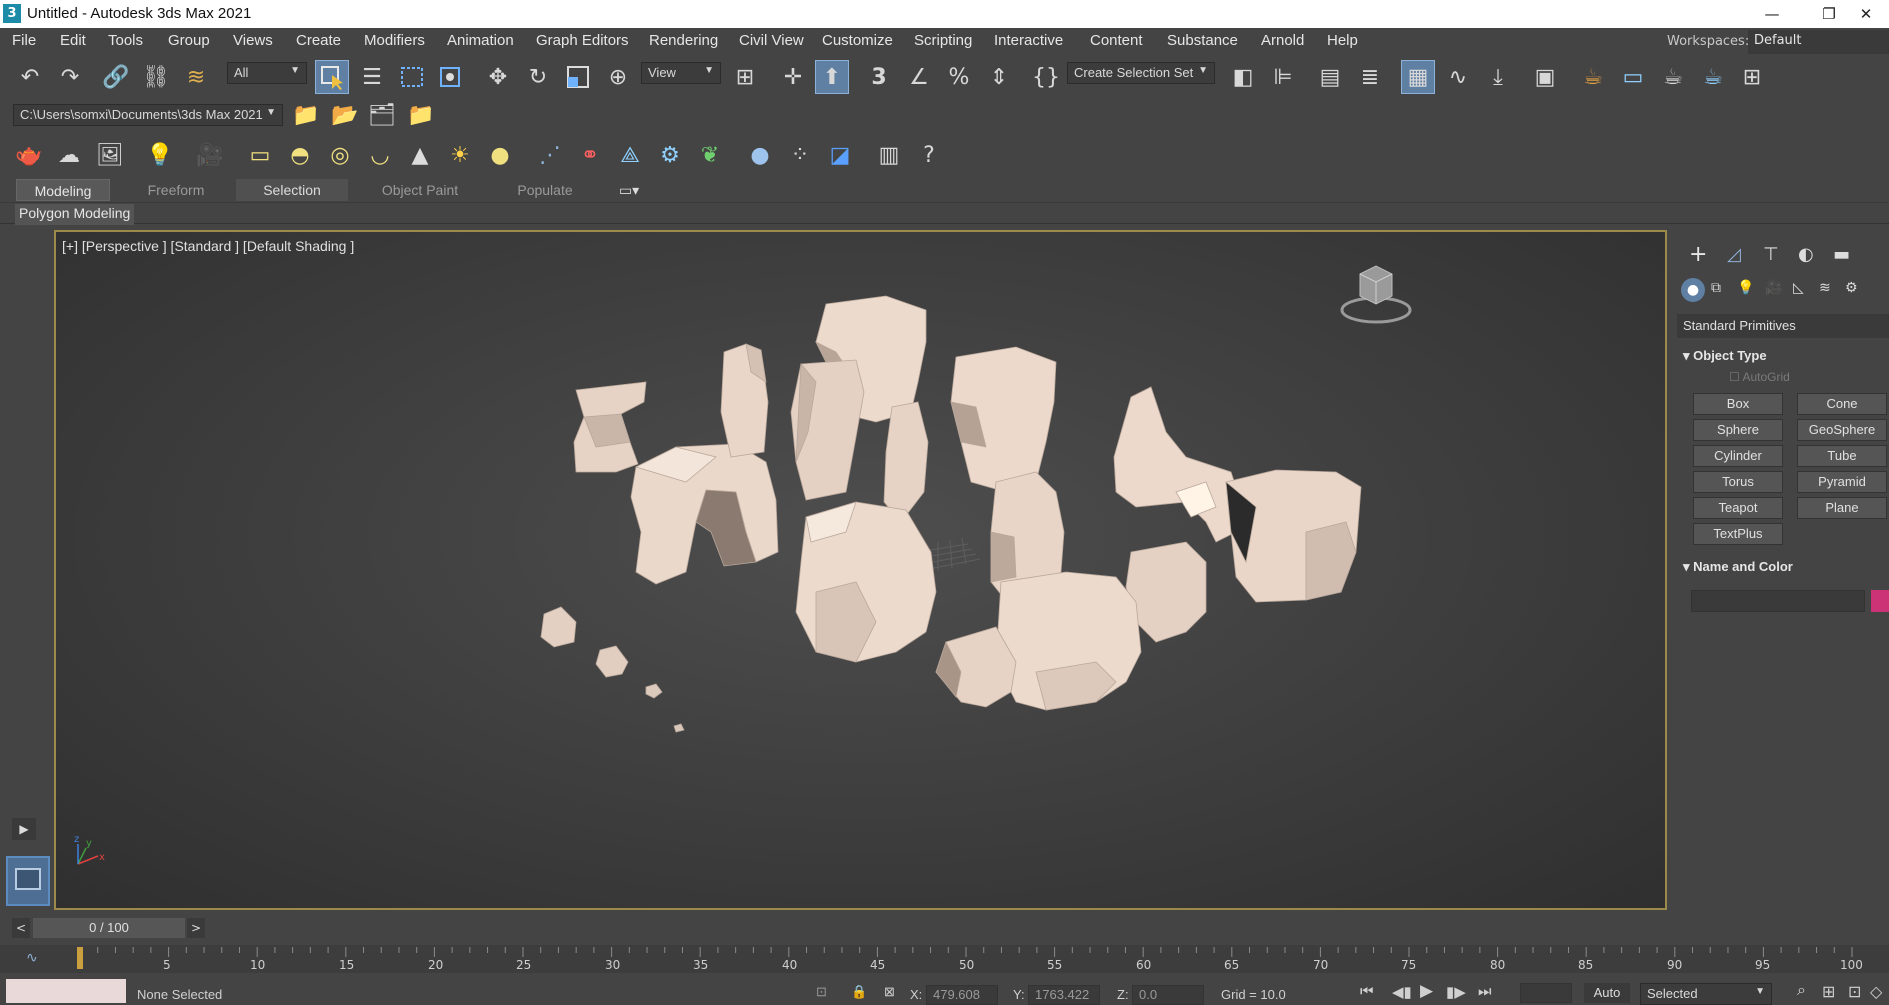 This screenshot has width=1889, height=1005. Describe the element at coordinates (1243, 77) in the screenshot. I see `mirror-icon: ◧` at that location.